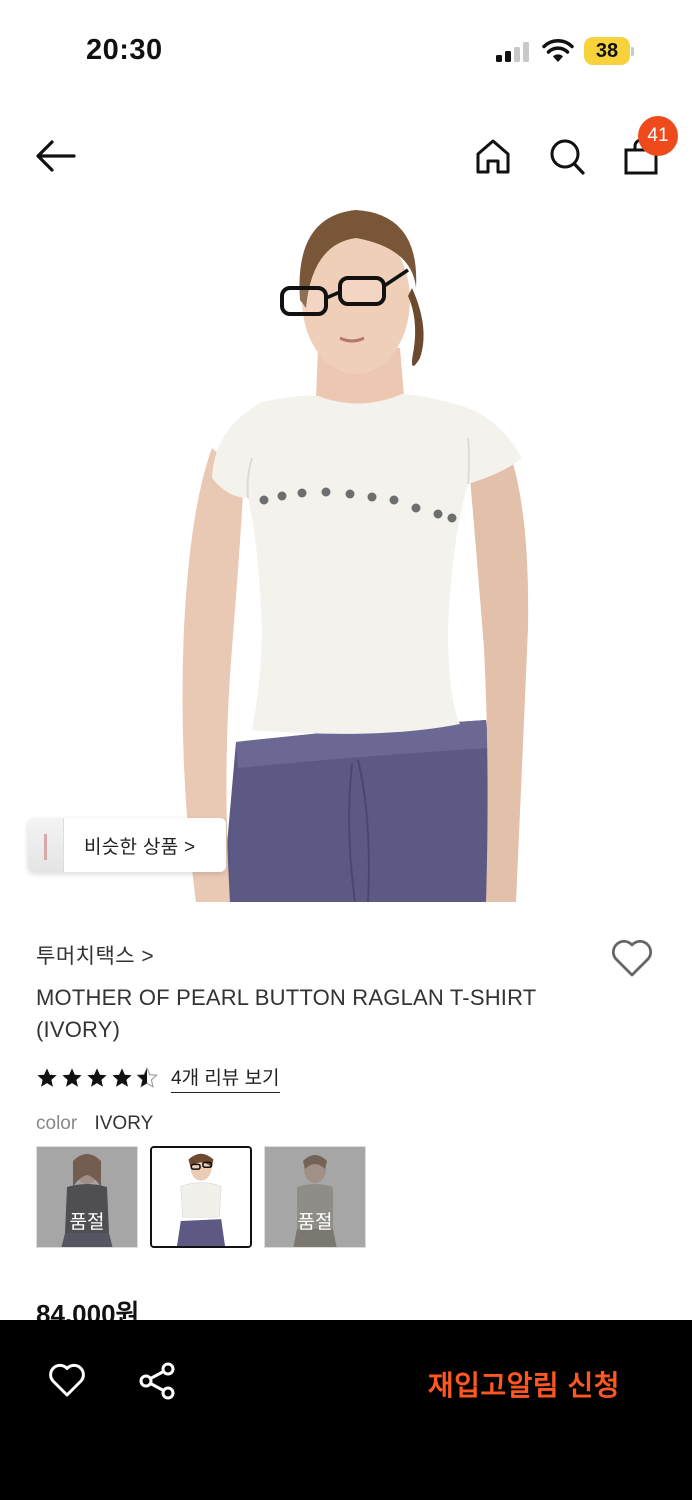  Describe the element at coordinates (46, 845) in the screenshot. I see `similar-product-thumbnail` at that location.